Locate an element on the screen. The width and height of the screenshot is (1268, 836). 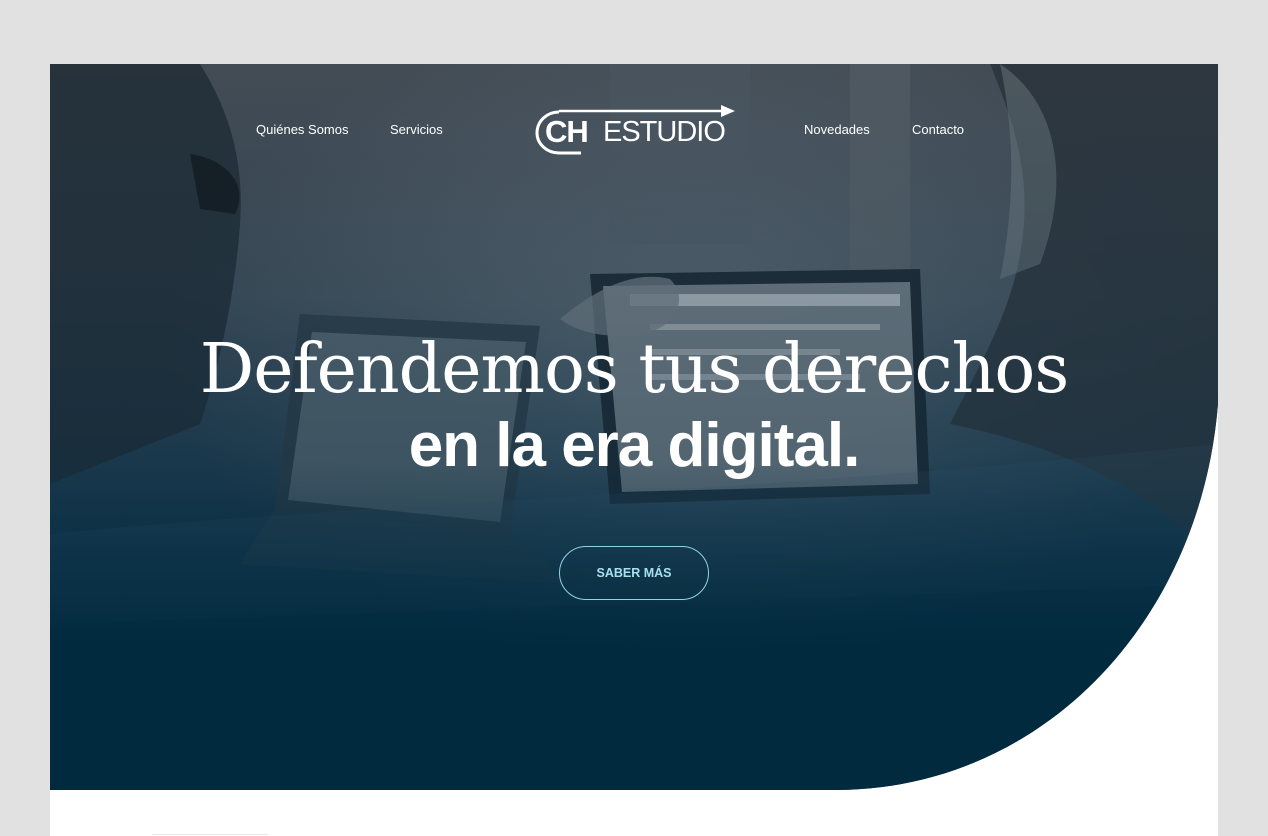
nav-link-novedades: Novedades is located at coordinates (837, 130).